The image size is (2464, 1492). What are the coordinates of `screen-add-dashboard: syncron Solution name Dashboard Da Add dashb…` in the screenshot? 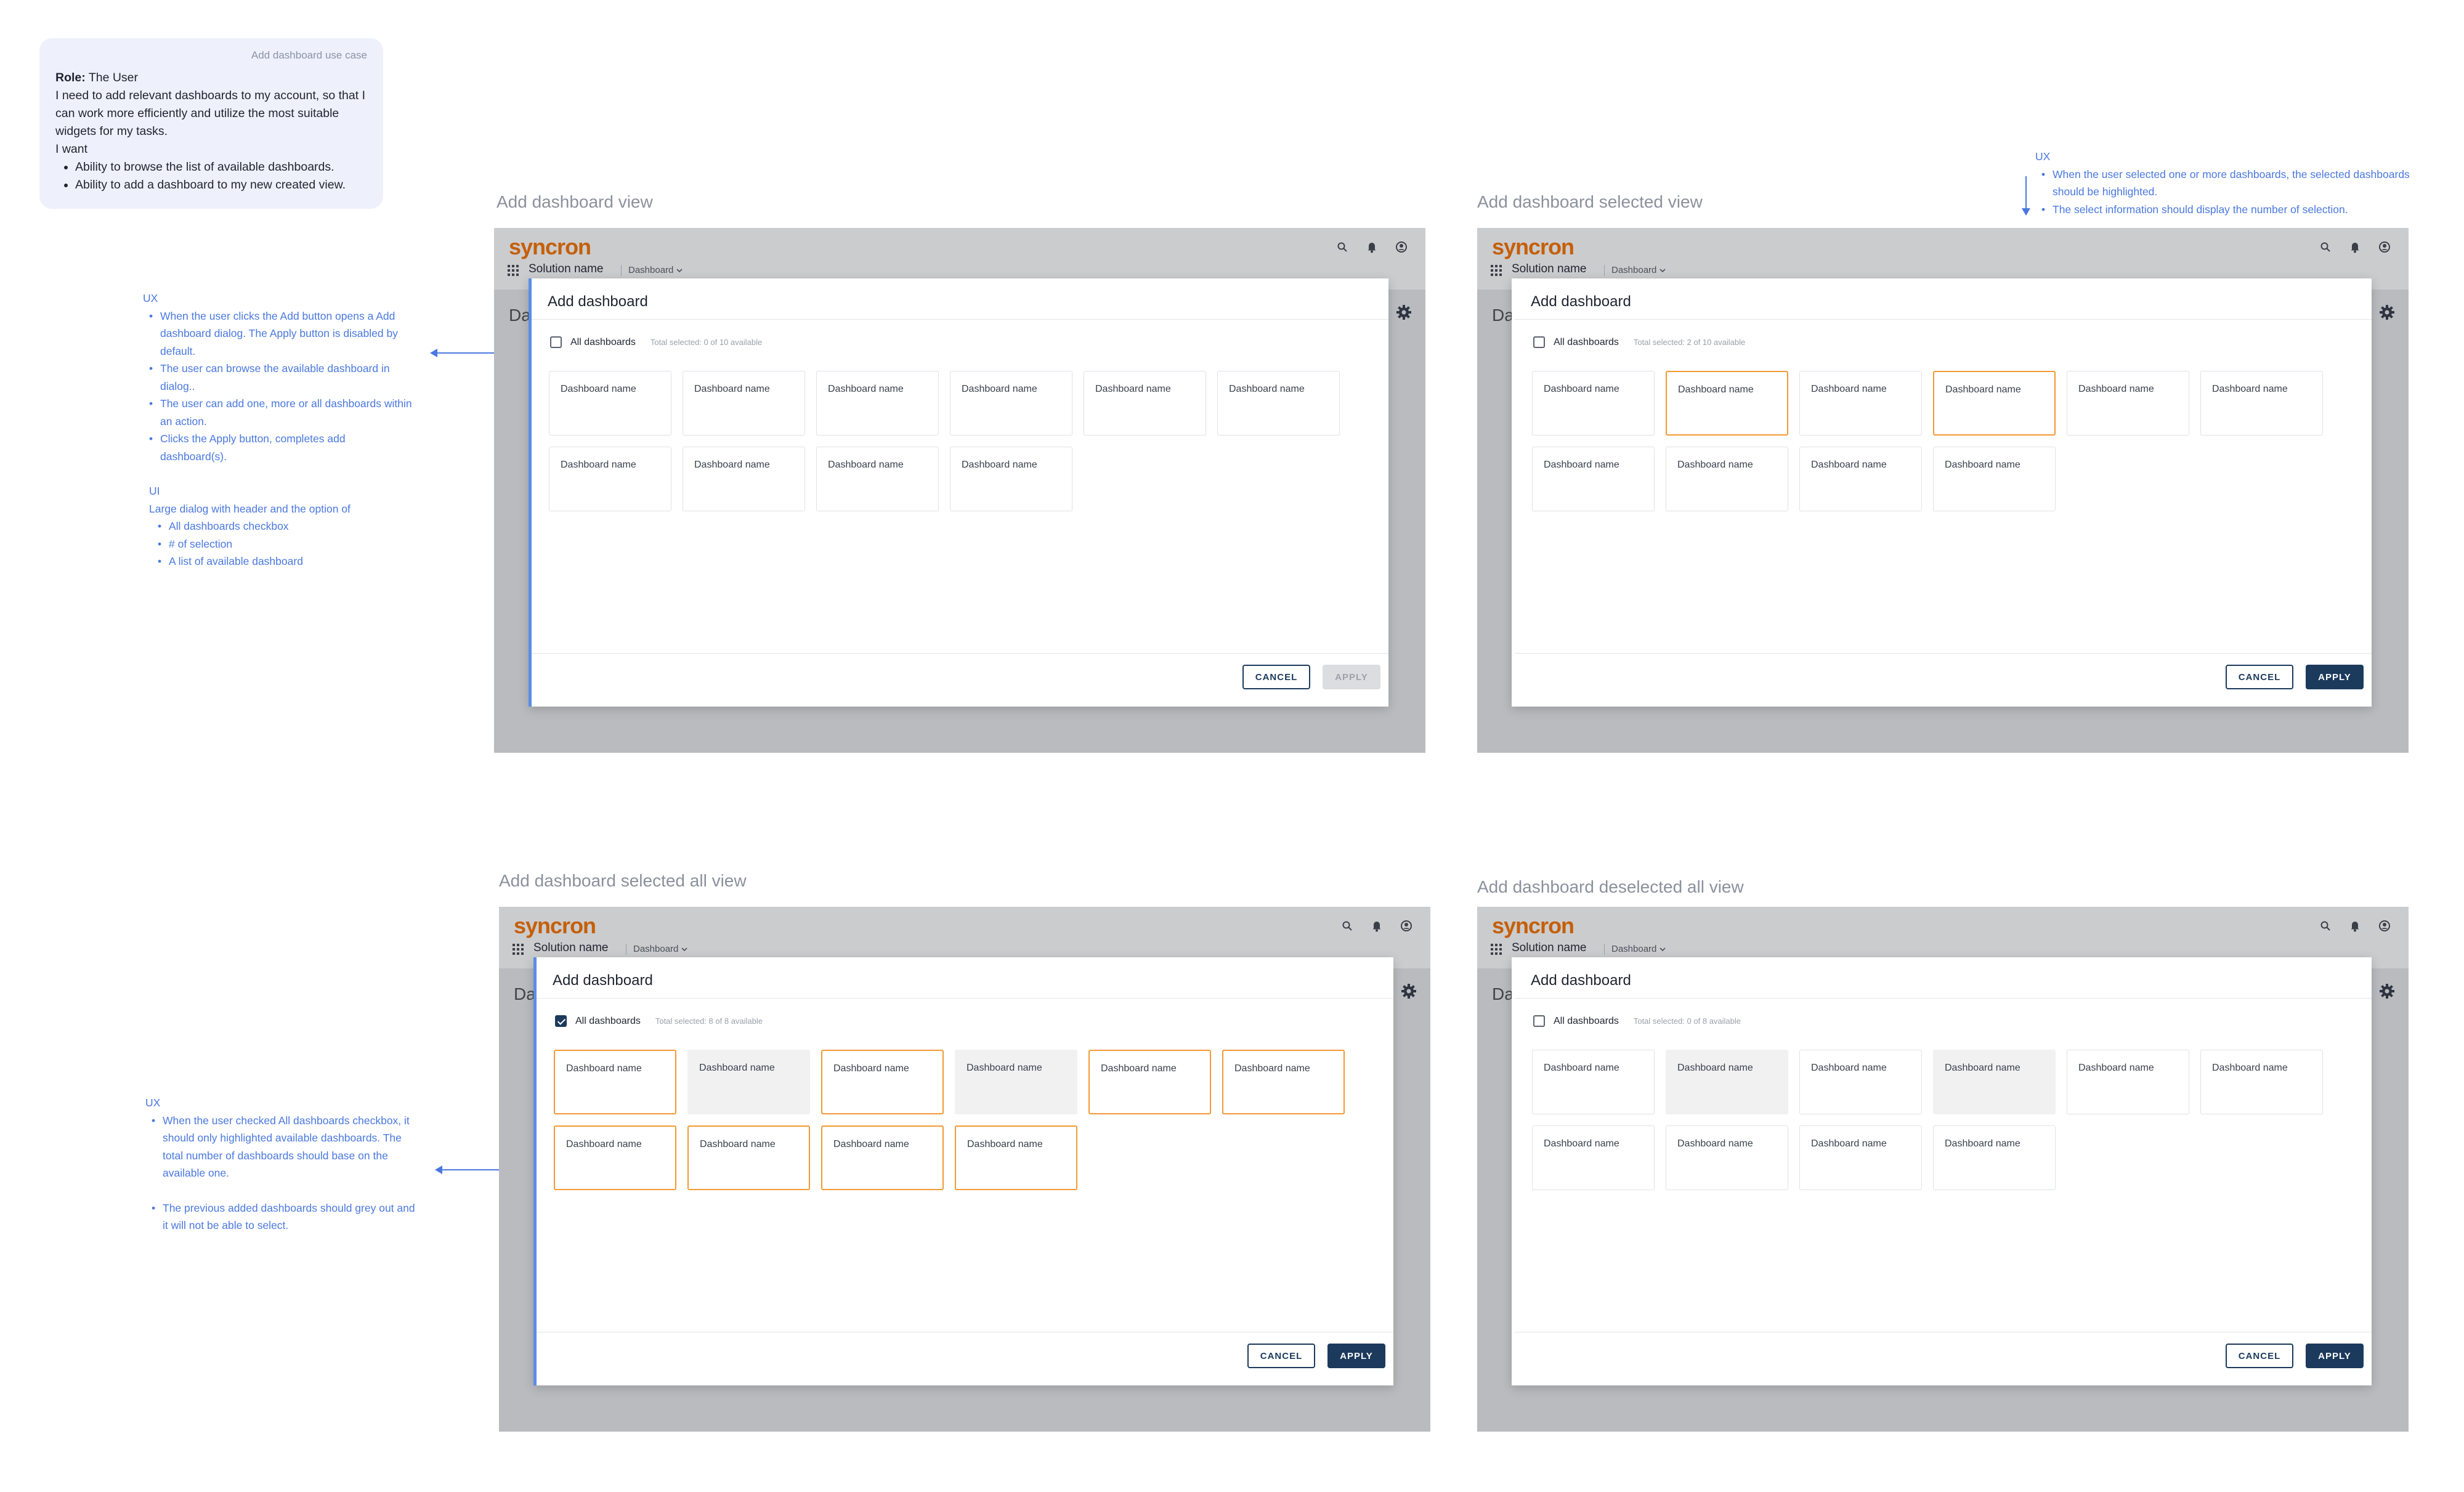 It's located at (959, 490).